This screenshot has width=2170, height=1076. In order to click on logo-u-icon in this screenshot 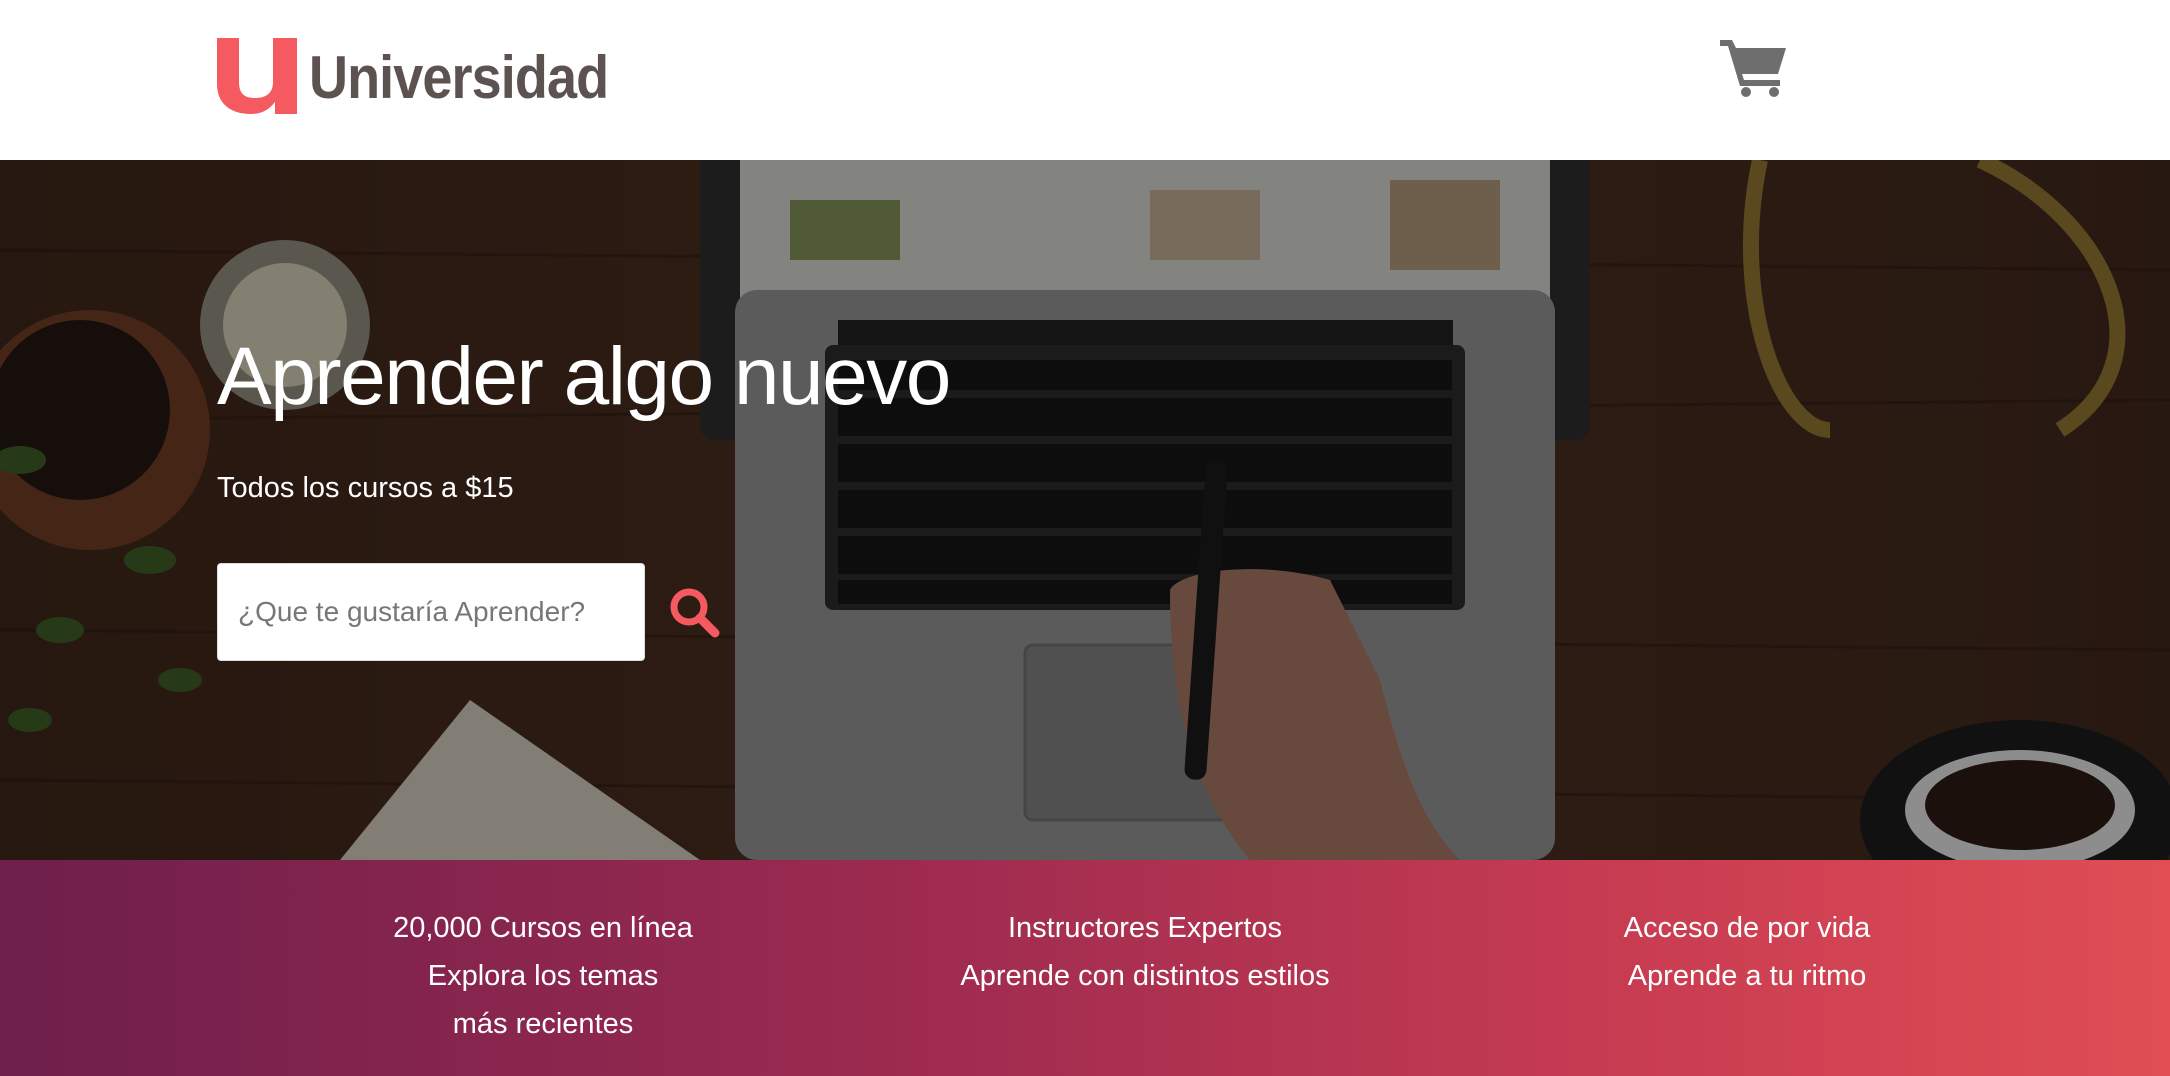, I will do `click(257, 76)`.